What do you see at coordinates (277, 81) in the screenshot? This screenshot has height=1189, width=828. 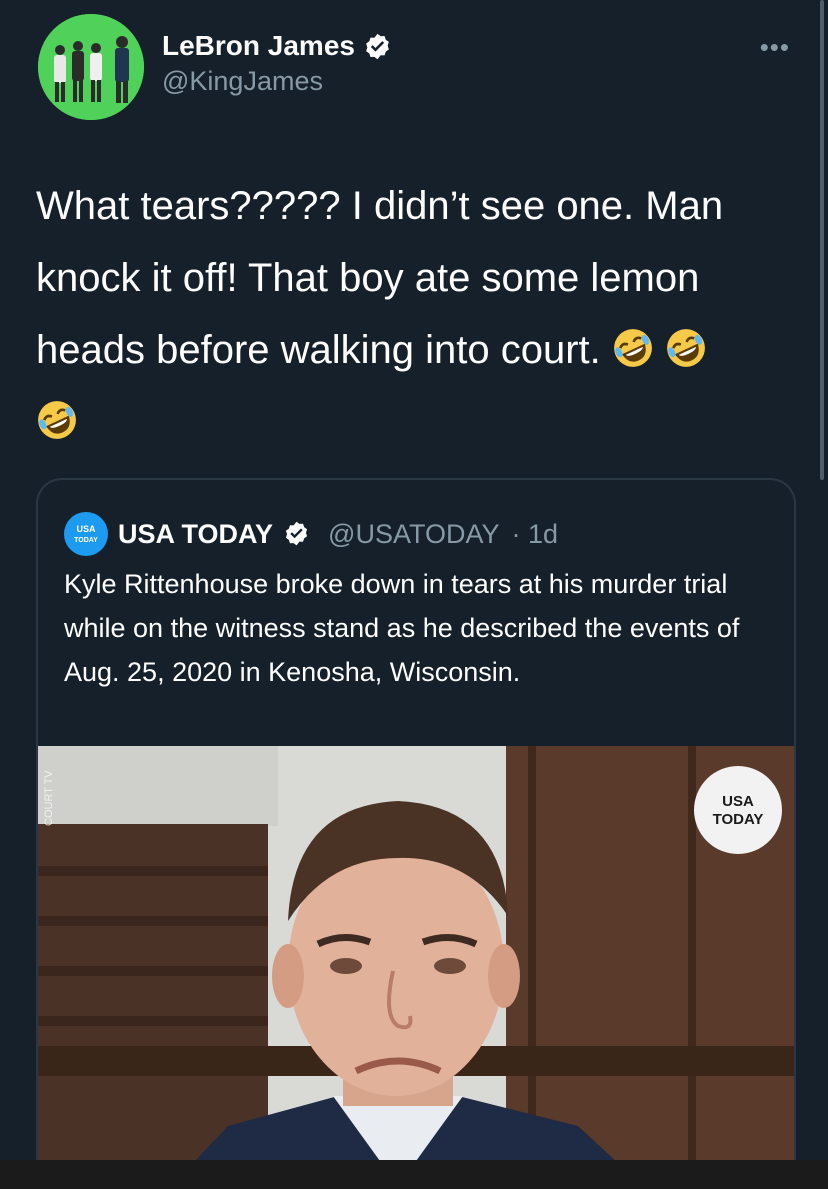 I see `author-handle: @KingJames` at bounding box center [277, 81].